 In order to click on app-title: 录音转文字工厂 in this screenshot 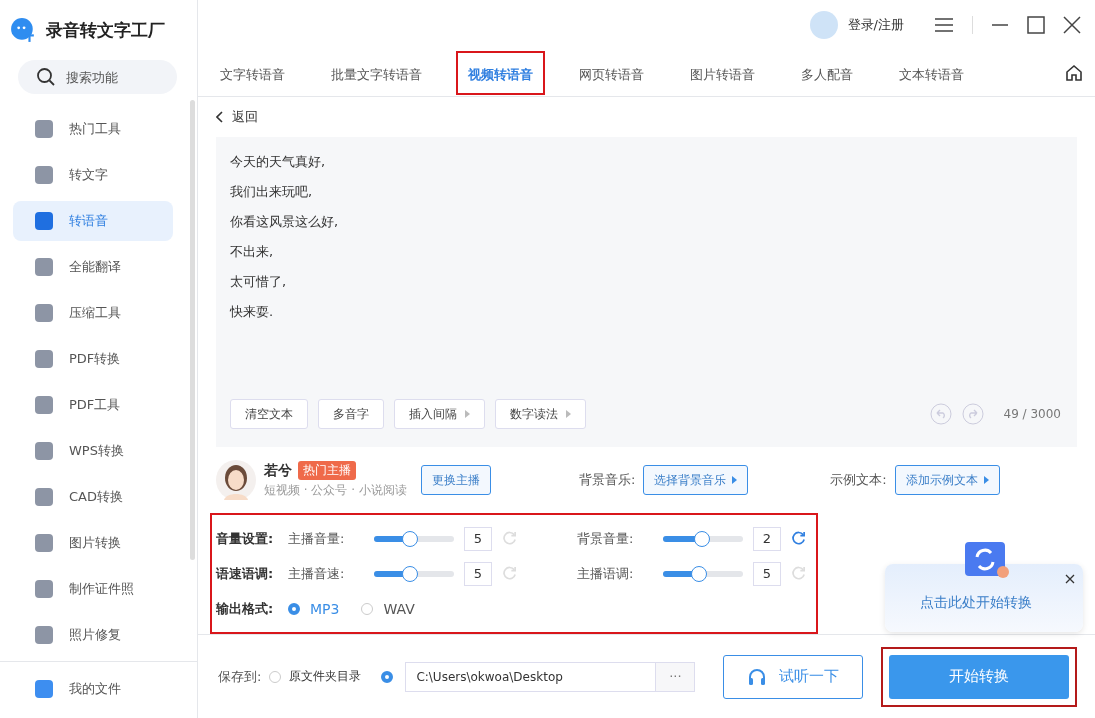, I will do `click(105, 30)`.